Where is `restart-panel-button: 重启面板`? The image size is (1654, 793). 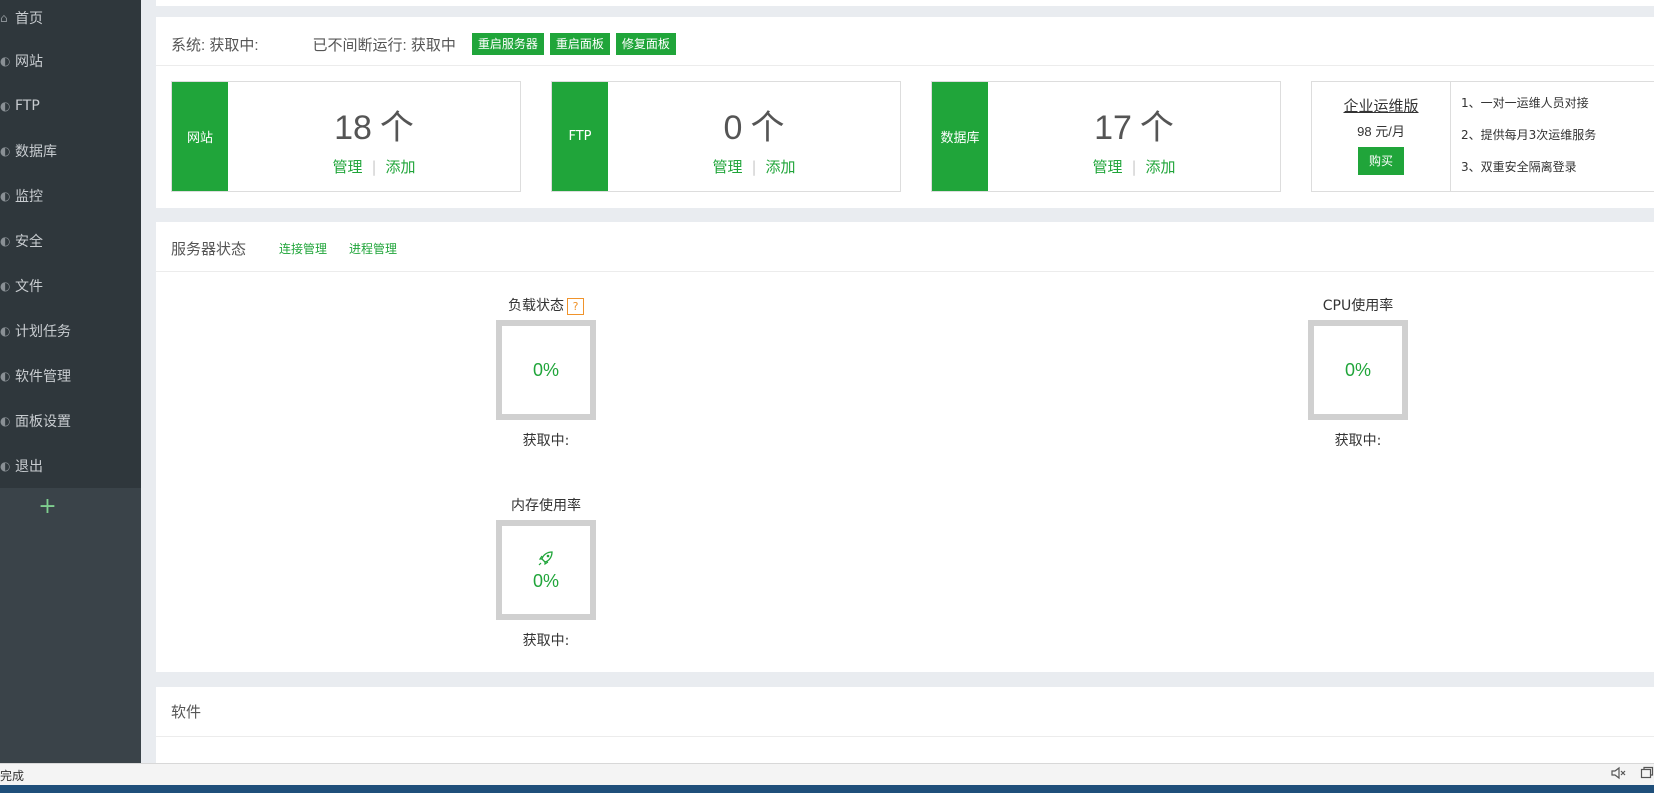
restart-panel-button: 重启面板 is located at coordinates (579, 44).